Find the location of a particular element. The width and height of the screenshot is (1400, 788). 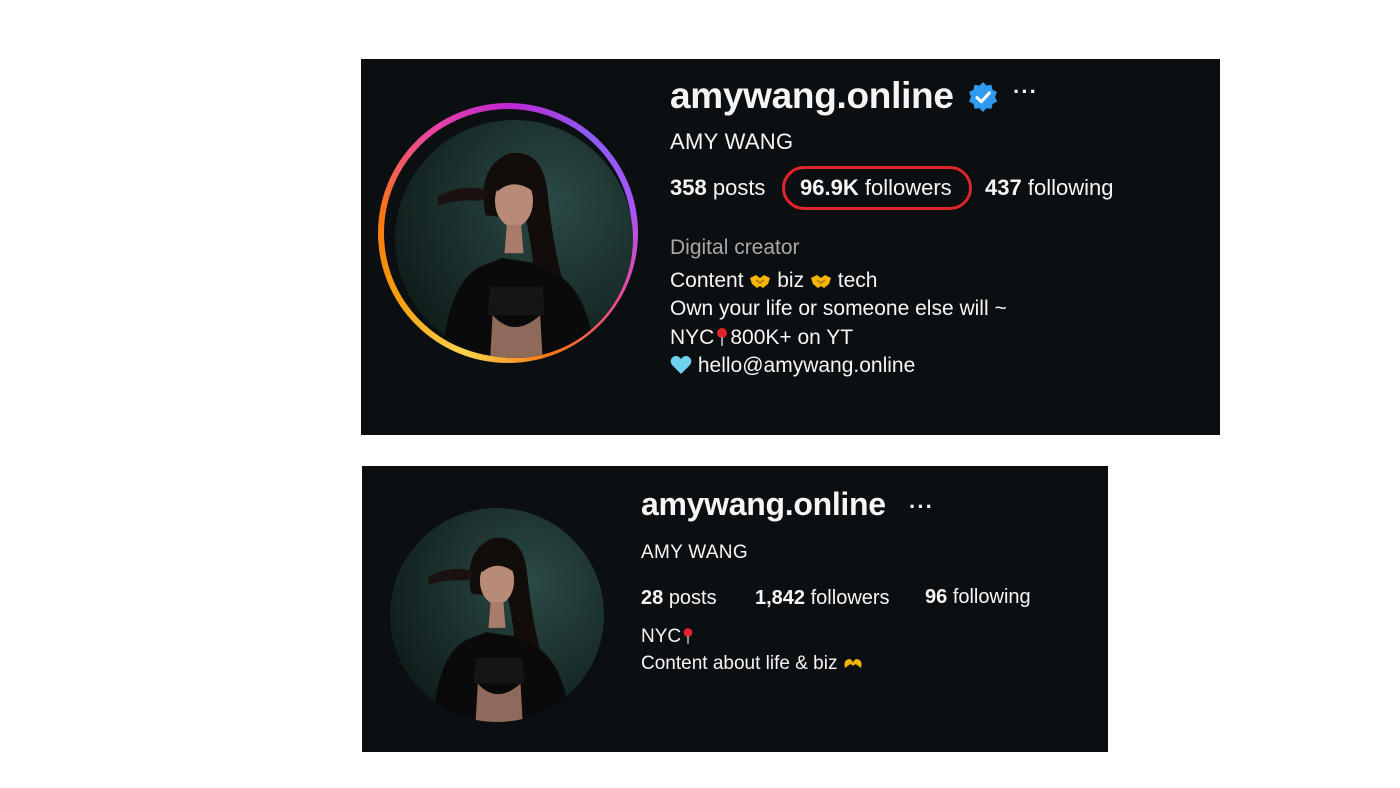

bio-line-2: Content about life & biz is located at coordinates (752, 664).